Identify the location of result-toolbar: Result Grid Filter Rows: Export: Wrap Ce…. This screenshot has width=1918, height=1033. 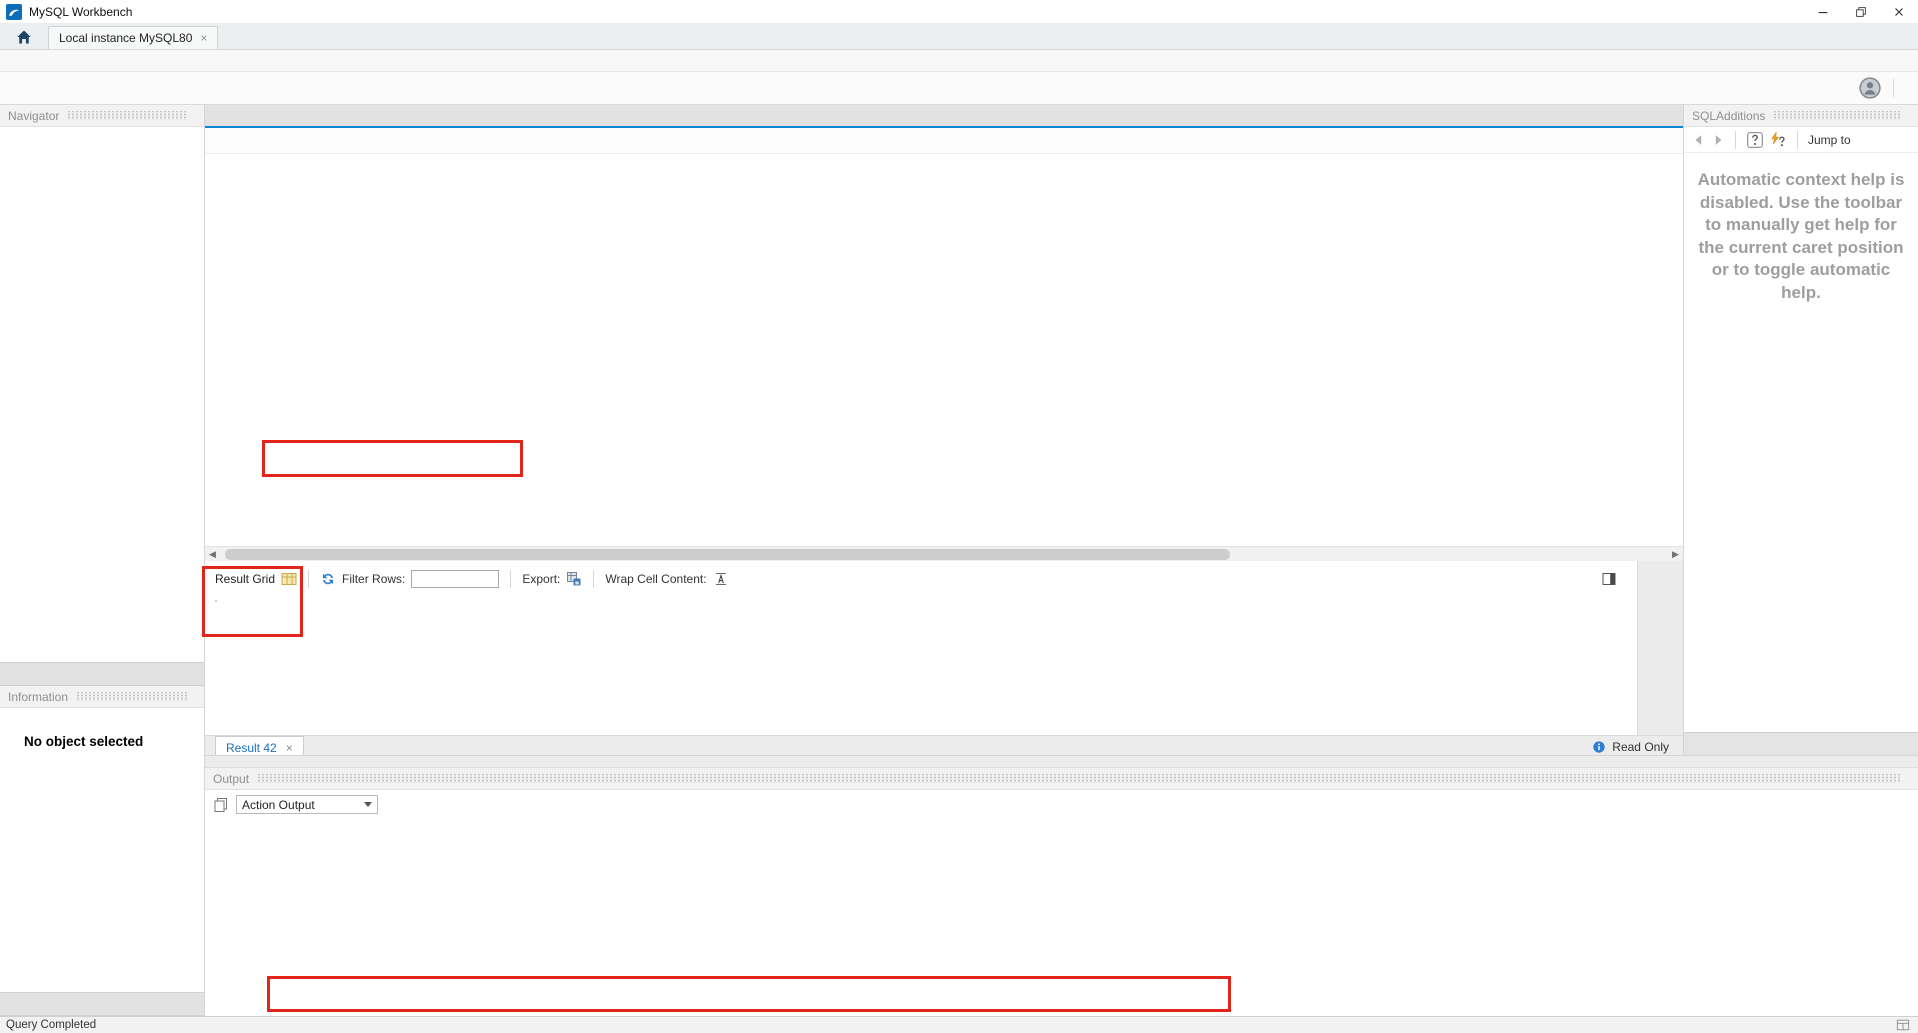
(921, 576).